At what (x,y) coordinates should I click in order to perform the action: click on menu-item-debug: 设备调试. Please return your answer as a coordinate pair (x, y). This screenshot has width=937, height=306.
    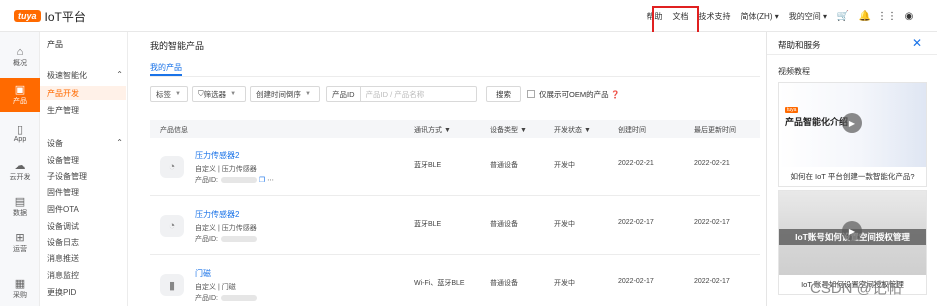
    Looking at the image, I should click on (83, 226).